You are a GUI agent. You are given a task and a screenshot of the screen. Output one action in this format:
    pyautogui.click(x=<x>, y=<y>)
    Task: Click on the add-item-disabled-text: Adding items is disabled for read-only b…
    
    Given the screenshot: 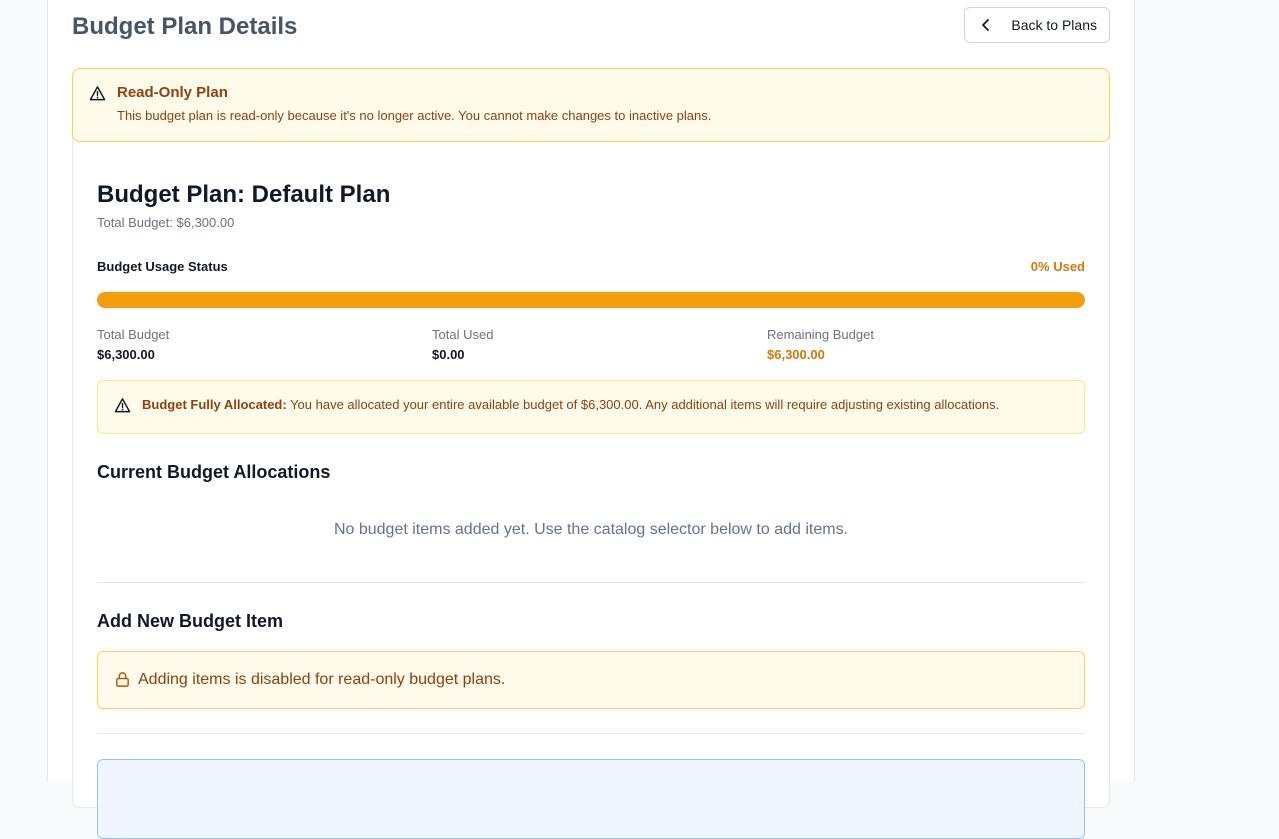 What is the action you would take?
    pyautogui.click(x=322, y=679)
    